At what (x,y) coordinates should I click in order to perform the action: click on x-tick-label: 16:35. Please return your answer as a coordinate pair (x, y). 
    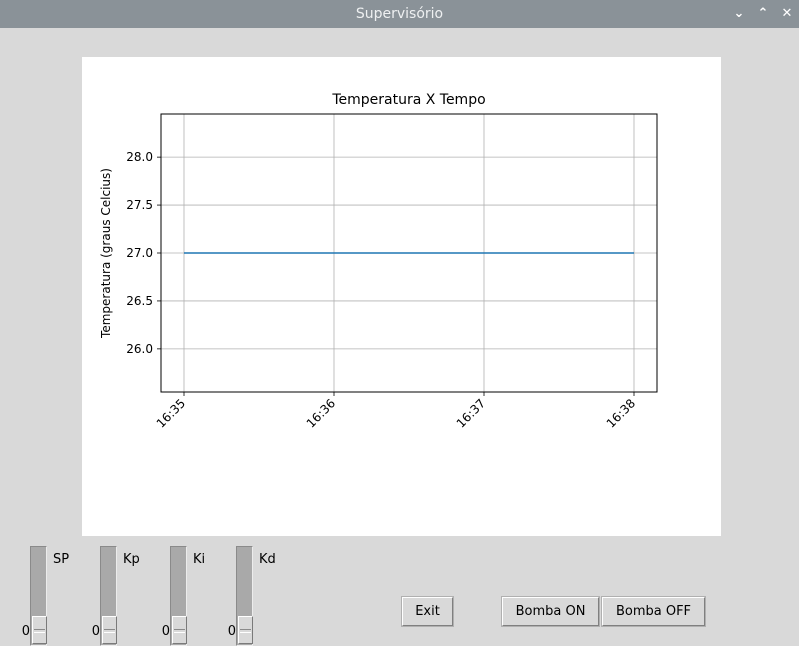
    Looking at the image, I should click on (171, 413).